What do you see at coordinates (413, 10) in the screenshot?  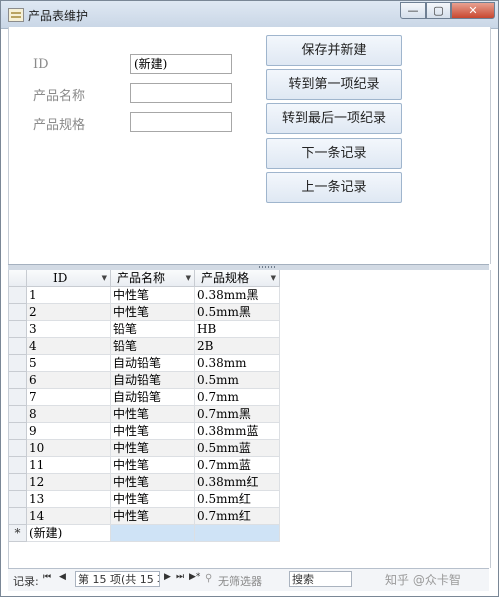 I see `minimize-button: —` at bounding box center [413, 10].